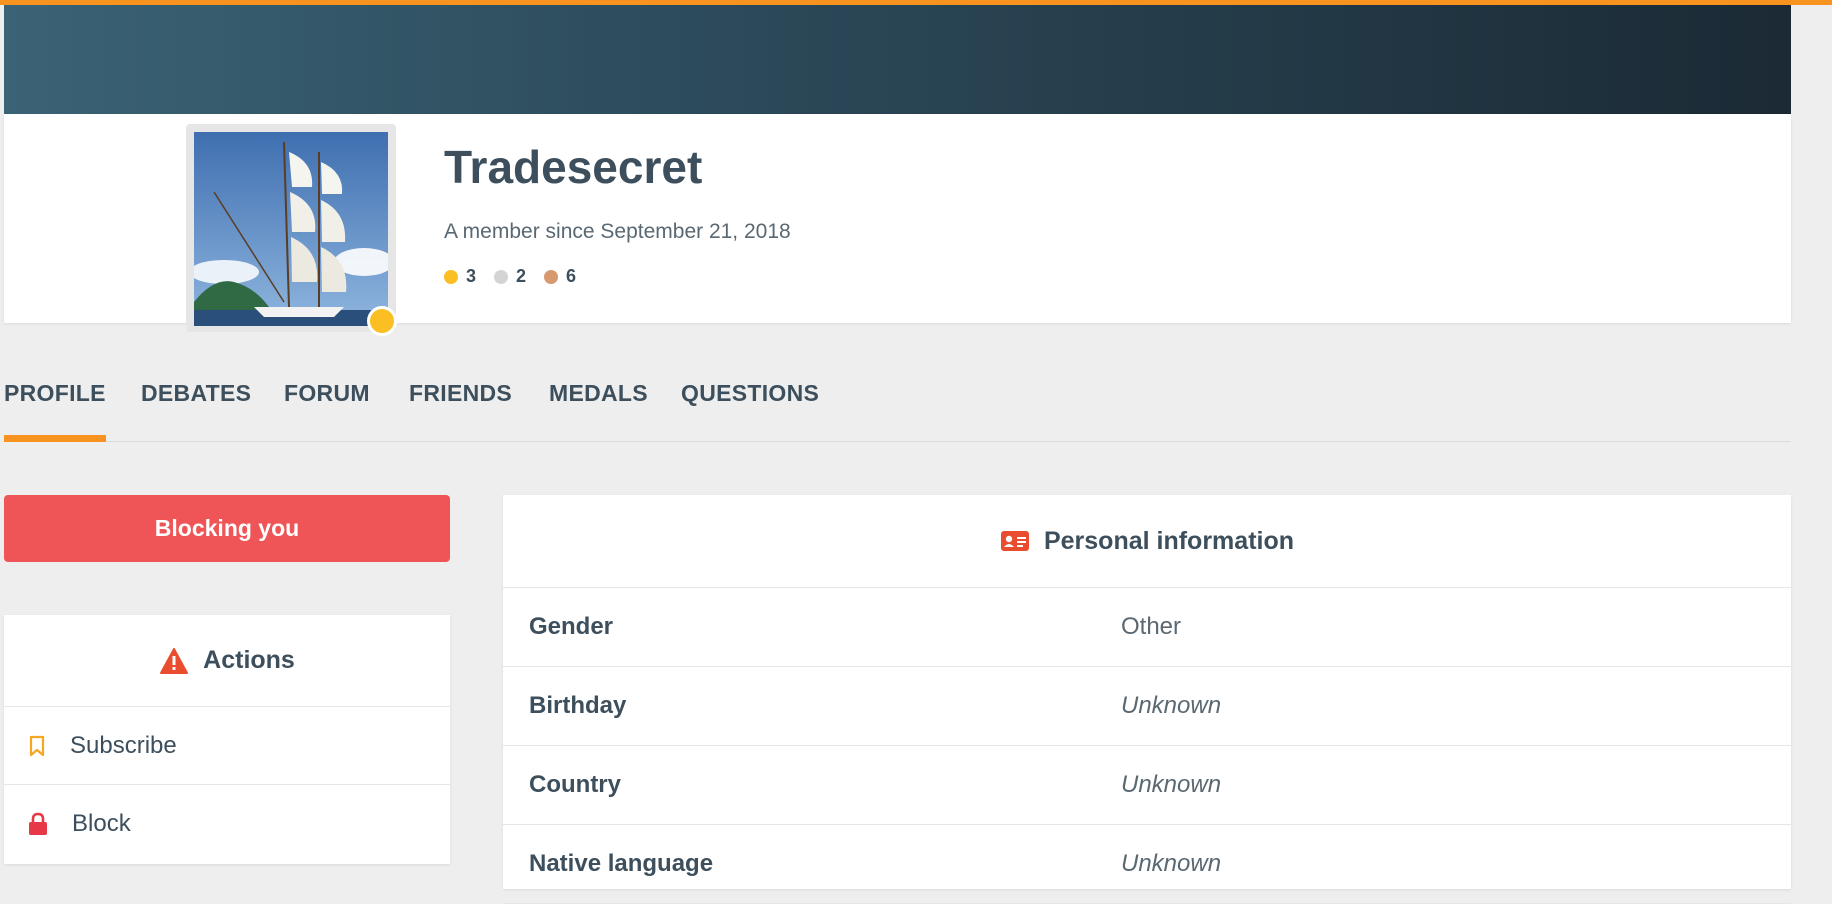 Image resolution: width=1832 pixels, height=904 pixels. Describe the element at coordinates (38, 823) in the screenshot. I see `lock-icon` at that location.